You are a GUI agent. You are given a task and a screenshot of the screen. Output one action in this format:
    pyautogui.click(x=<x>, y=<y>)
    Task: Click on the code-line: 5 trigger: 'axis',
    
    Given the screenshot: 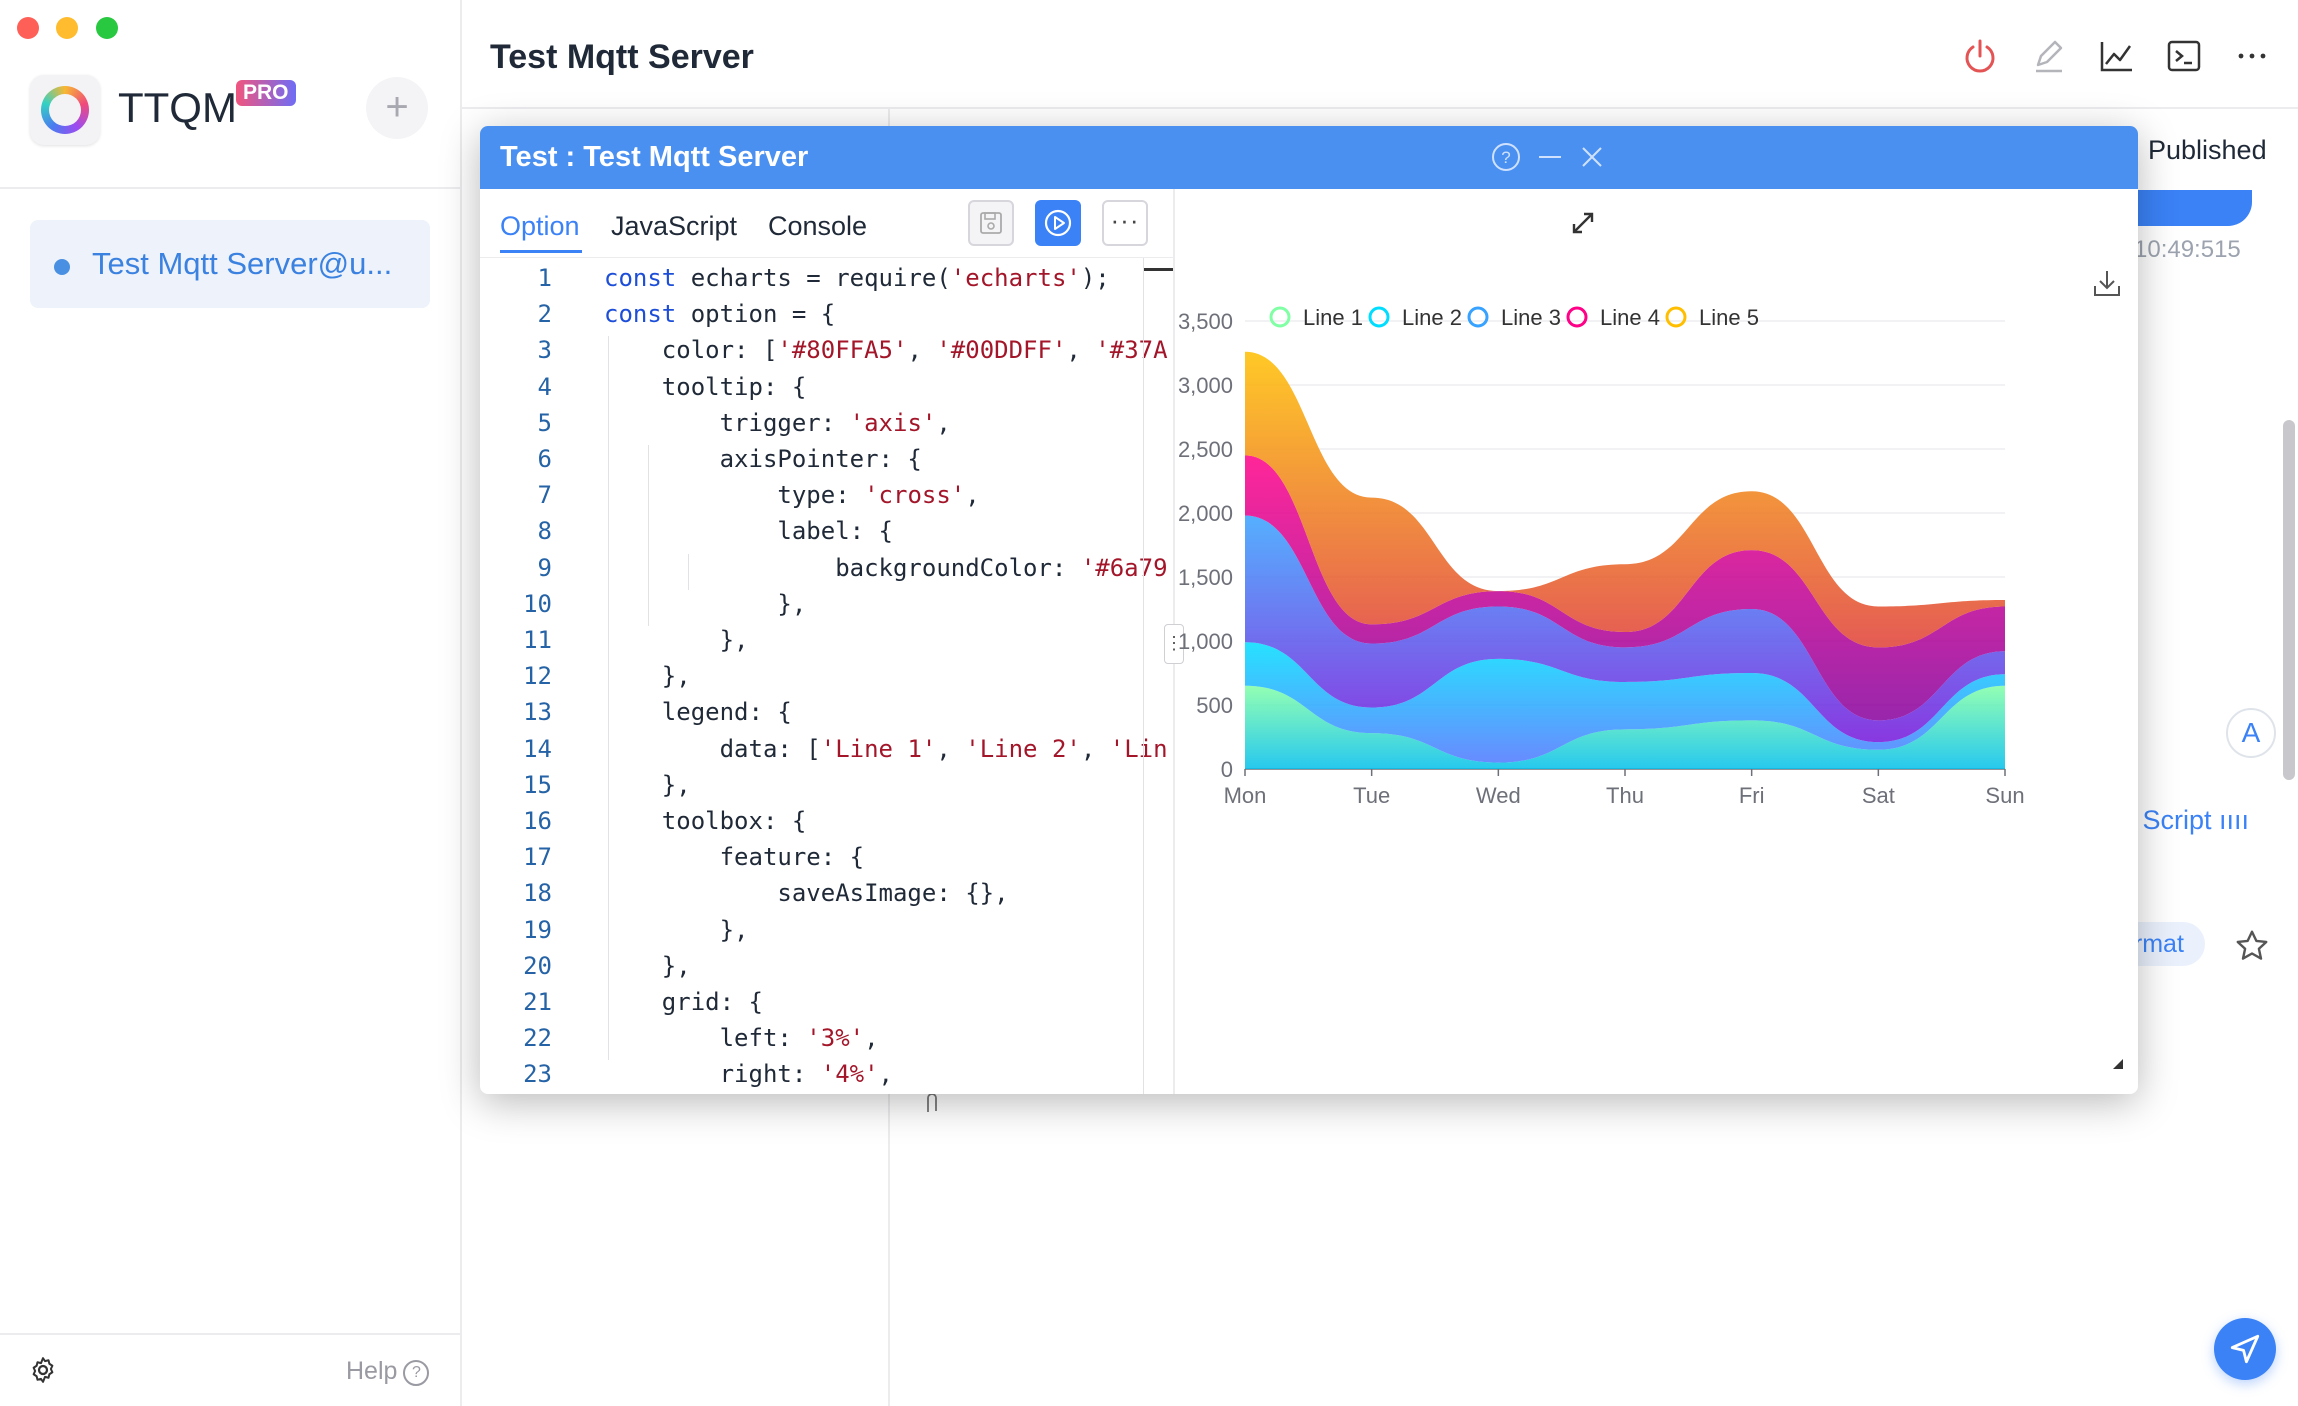 What is the action you would take?
    pyautogui.click(x=826, y=427)
    